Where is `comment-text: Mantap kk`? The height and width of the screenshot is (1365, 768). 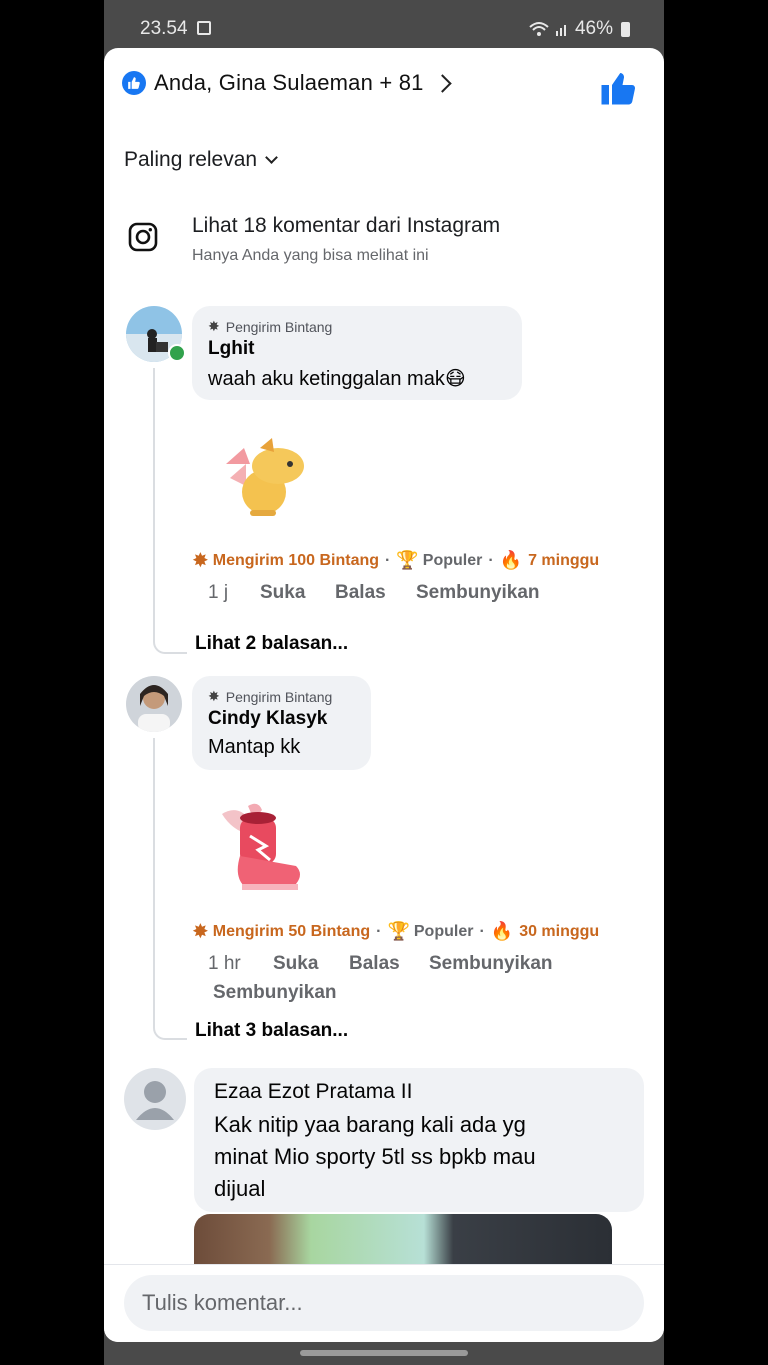
comment-text: Mantap kk is located at coordinates (254, 747).